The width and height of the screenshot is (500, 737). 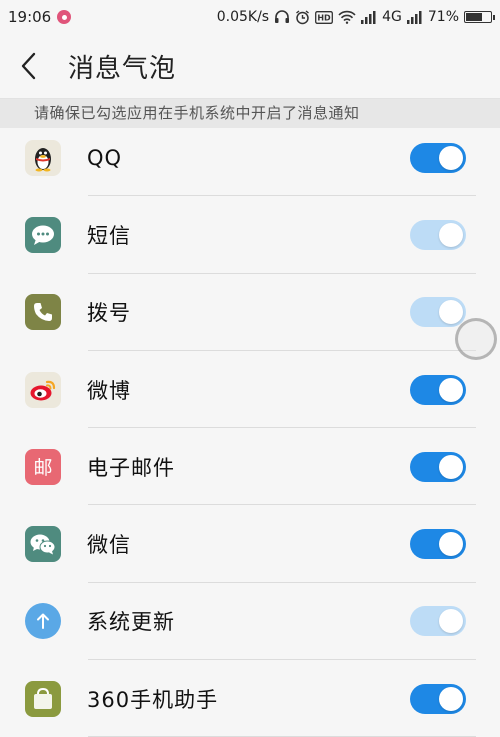 What do you see at coordinates (250, 544) in the screenshot?
I see `app-row-wechat: 微信` at bounding box center [250, 544].